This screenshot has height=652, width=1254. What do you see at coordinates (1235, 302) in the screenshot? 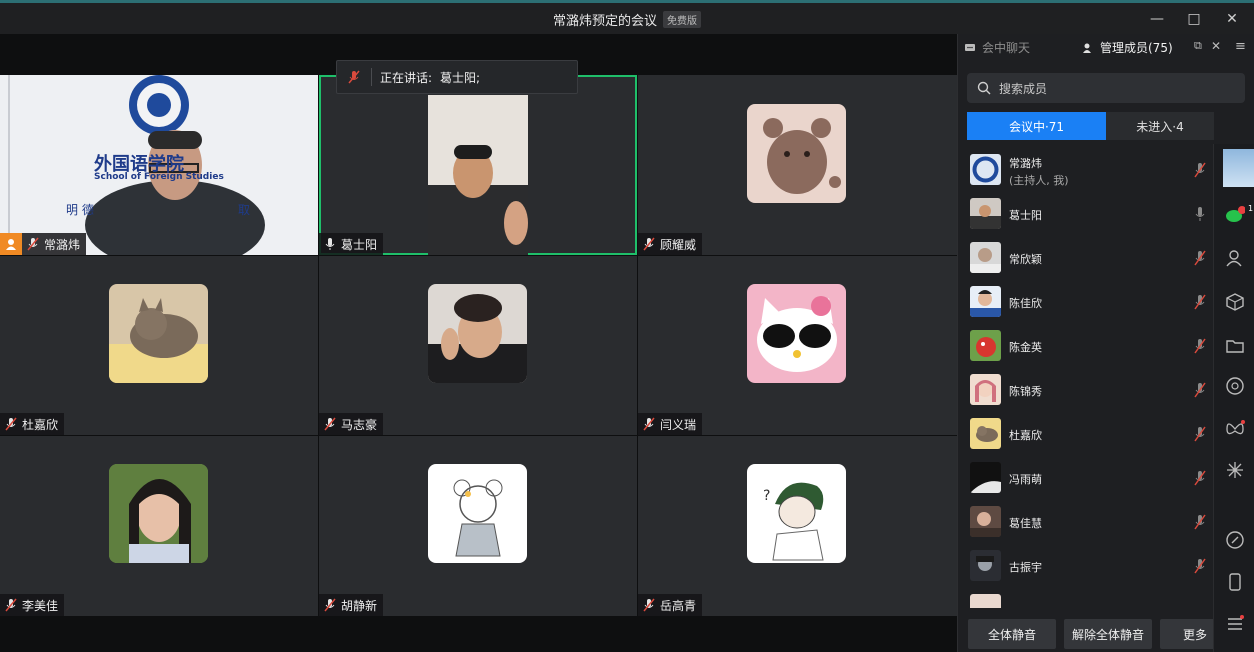
I see `cube-icon` at bounding box center [1235, 302].